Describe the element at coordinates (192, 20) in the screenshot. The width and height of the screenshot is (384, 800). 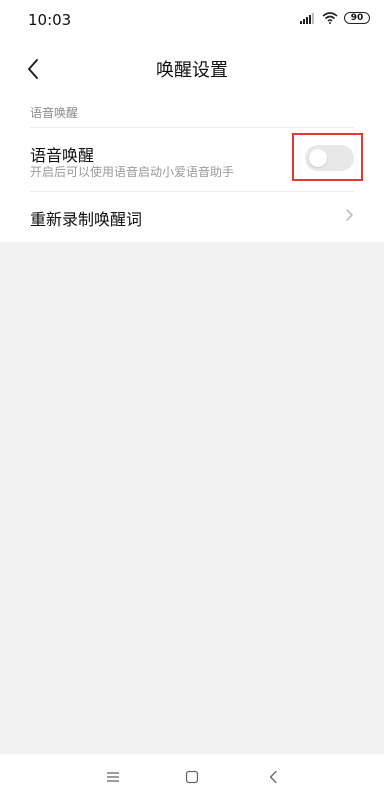
I see `status-bar: 10:03 90` at that location.